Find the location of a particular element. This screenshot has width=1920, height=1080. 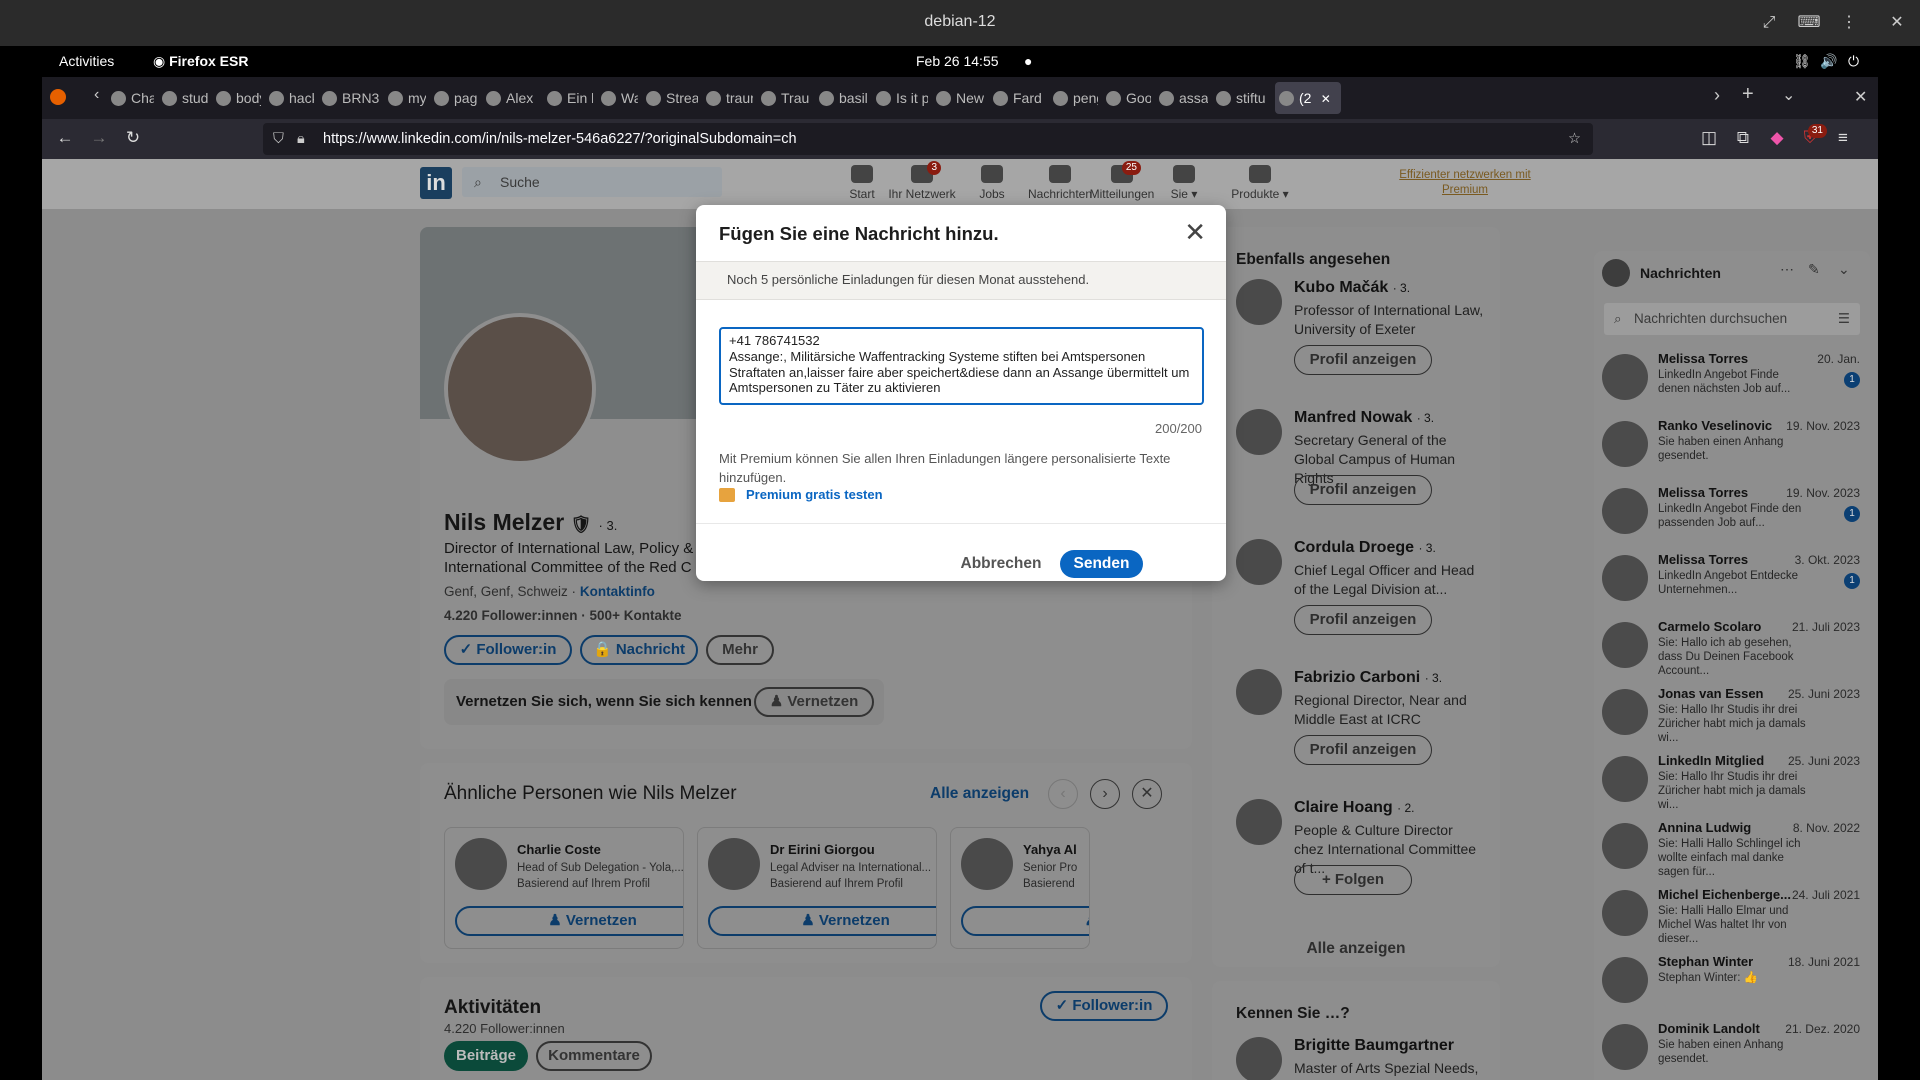

search-input: ⌕ Suche is located at coordinates (592, 182).